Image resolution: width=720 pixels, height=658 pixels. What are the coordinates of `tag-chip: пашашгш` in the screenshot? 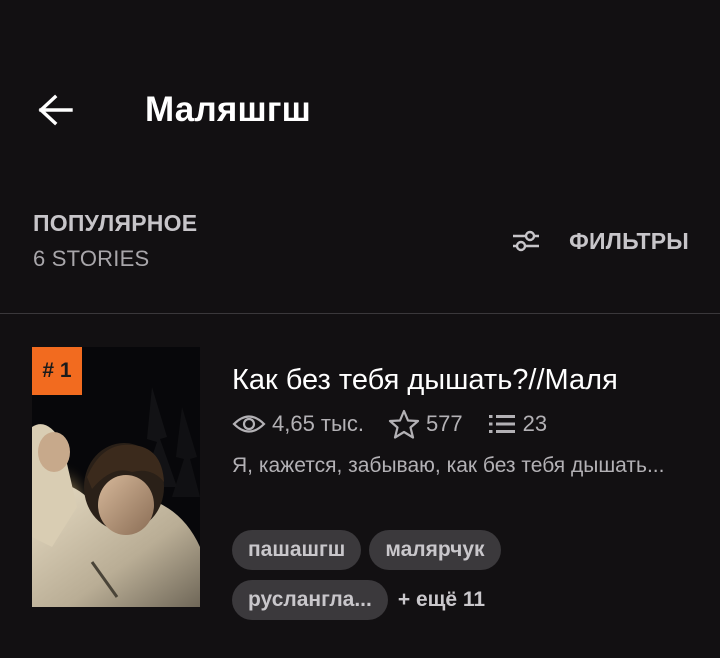 It's located at (297, 550).